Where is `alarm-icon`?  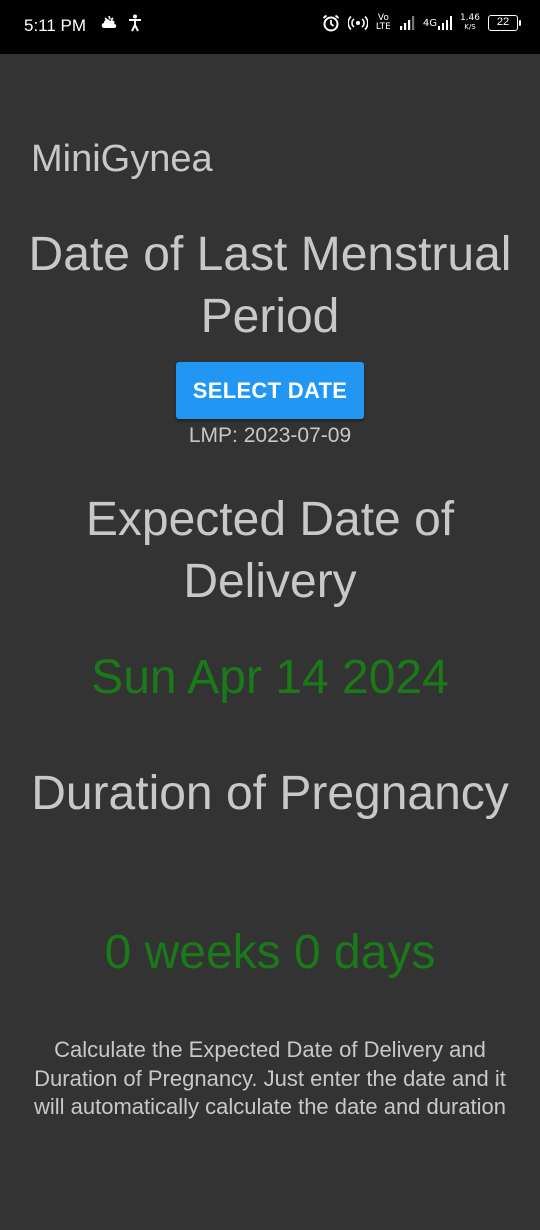 alarm-icon is located at coordinates (331, 23).